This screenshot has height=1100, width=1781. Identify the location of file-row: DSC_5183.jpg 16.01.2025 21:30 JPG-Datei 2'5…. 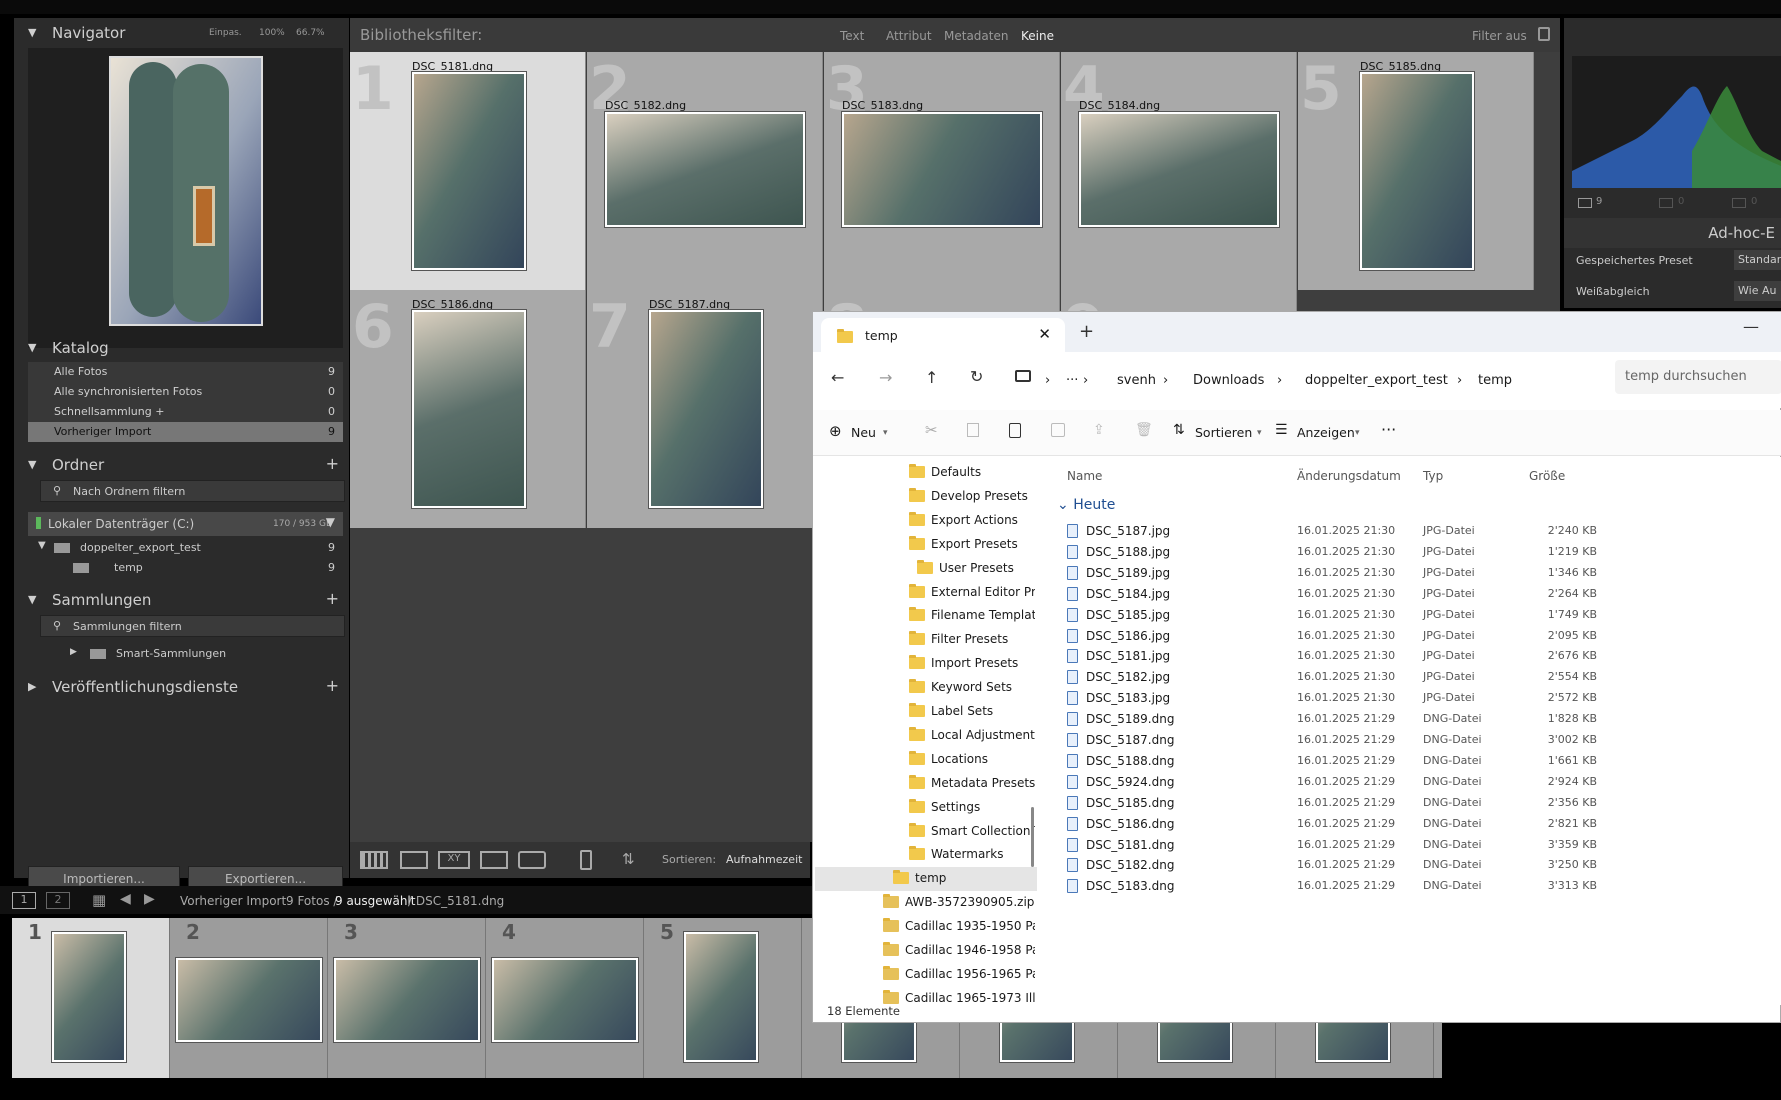
(1417, 698).